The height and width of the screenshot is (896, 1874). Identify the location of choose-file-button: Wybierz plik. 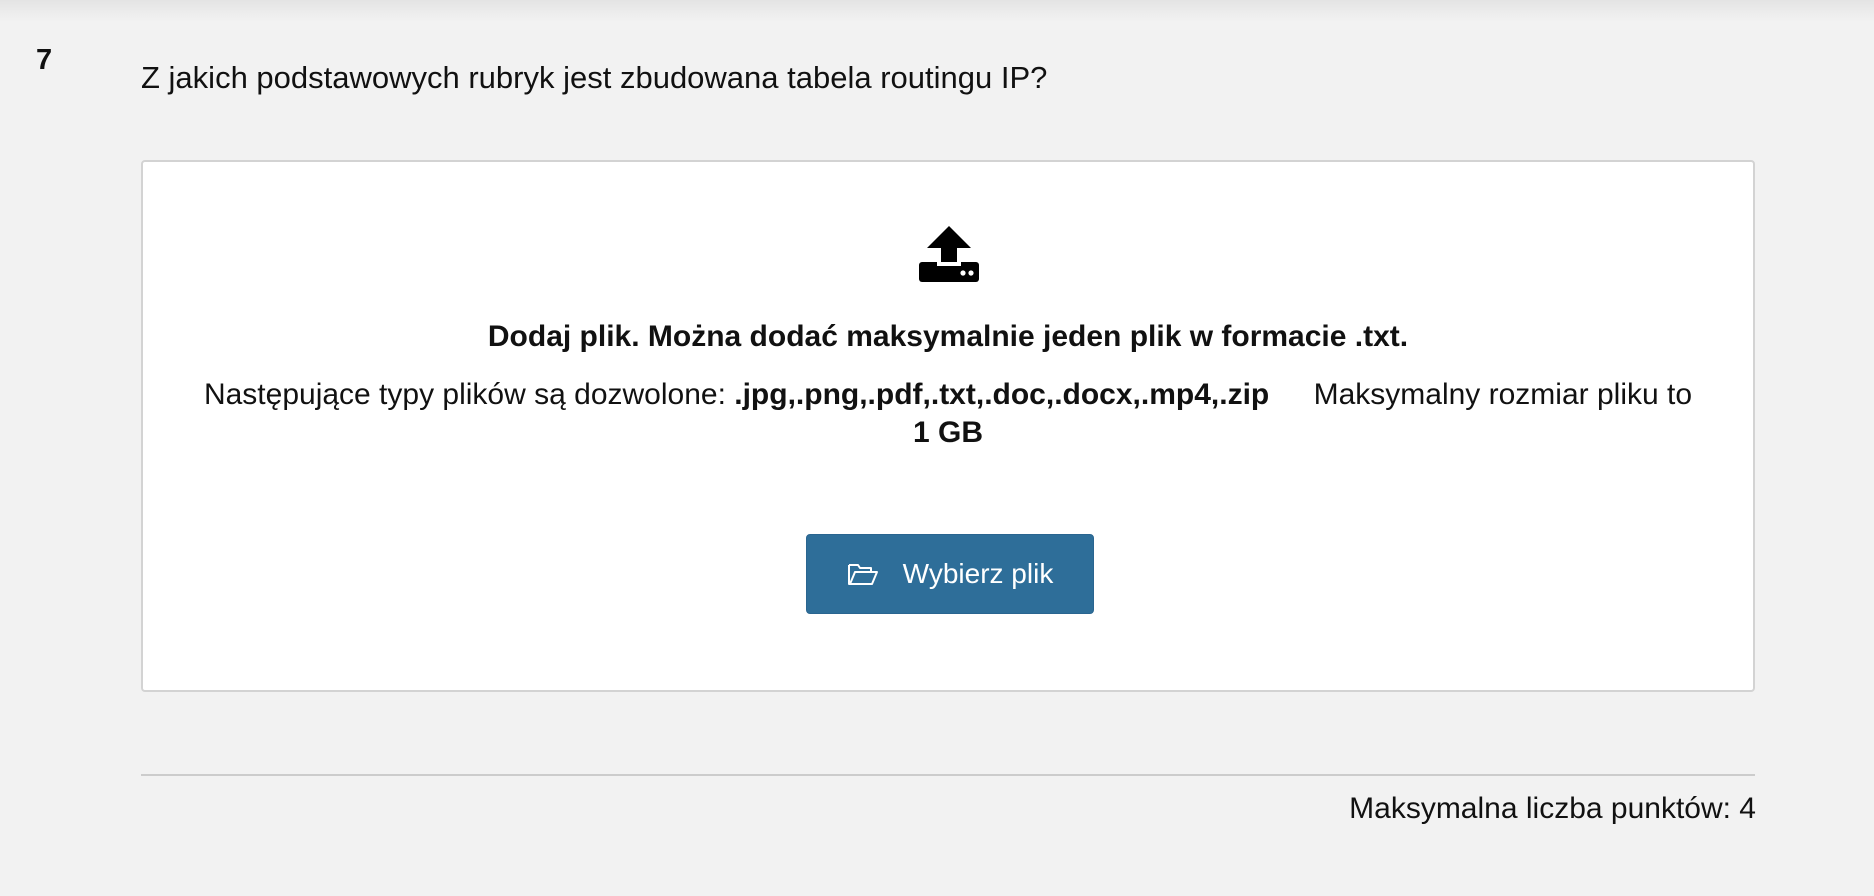
(950, 574).